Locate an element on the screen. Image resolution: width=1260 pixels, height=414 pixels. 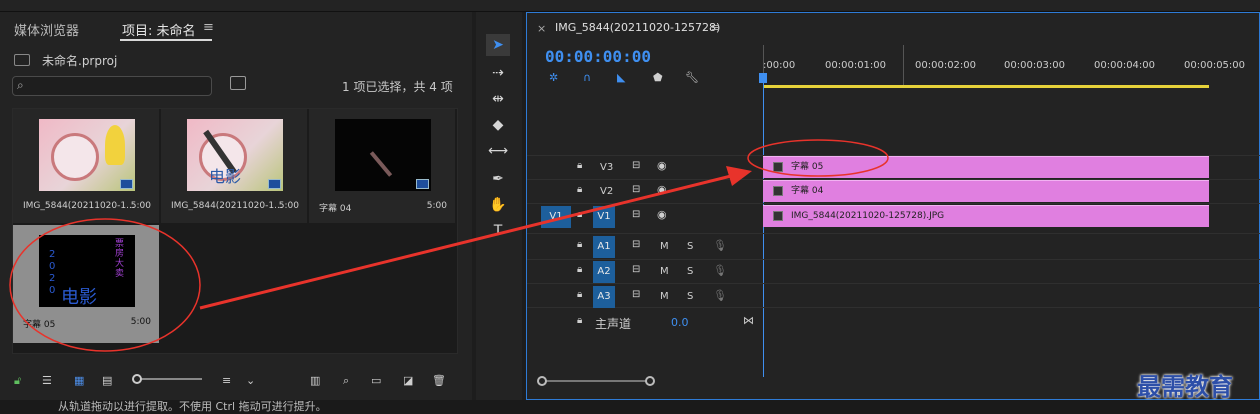
arrow-head is located at coordinates (739, 176).